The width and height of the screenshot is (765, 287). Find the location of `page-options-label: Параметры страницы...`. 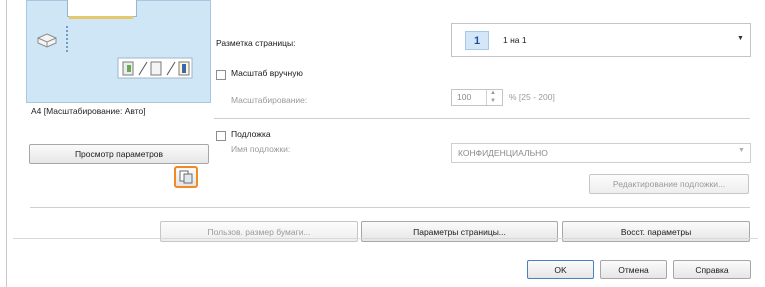

page-options-label: Параметры страницы... is located at coordinates (459, 231).